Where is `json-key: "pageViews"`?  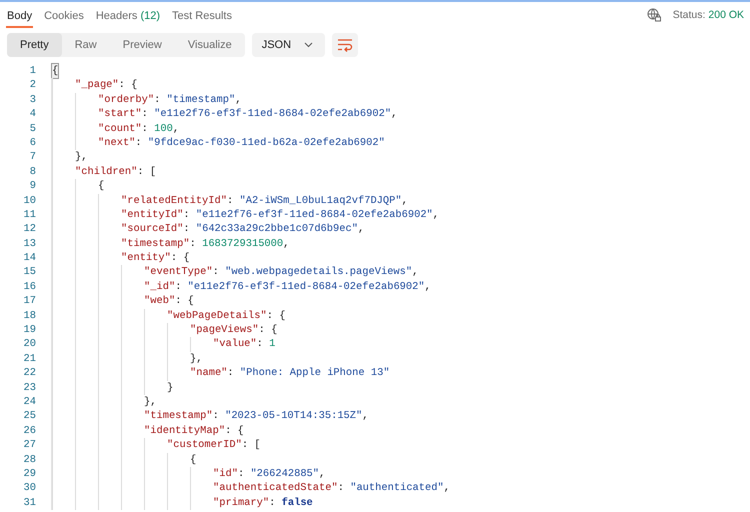 json-key: "pageViews" is located at coordinates (224, 330).